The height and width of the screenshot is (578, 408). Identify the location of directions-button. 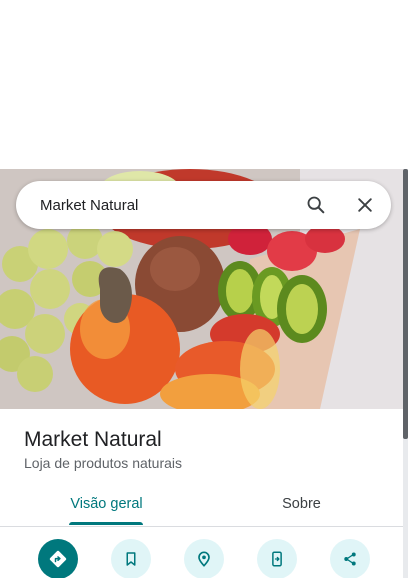
(58, 558).